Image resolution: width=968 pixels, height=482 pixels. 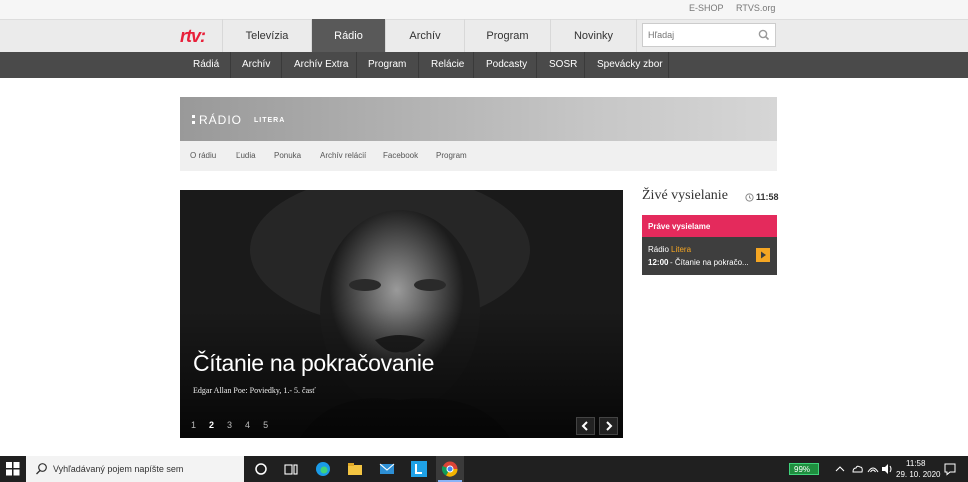 I want to click on edge-browser-icon, so click(x=323, y=469).